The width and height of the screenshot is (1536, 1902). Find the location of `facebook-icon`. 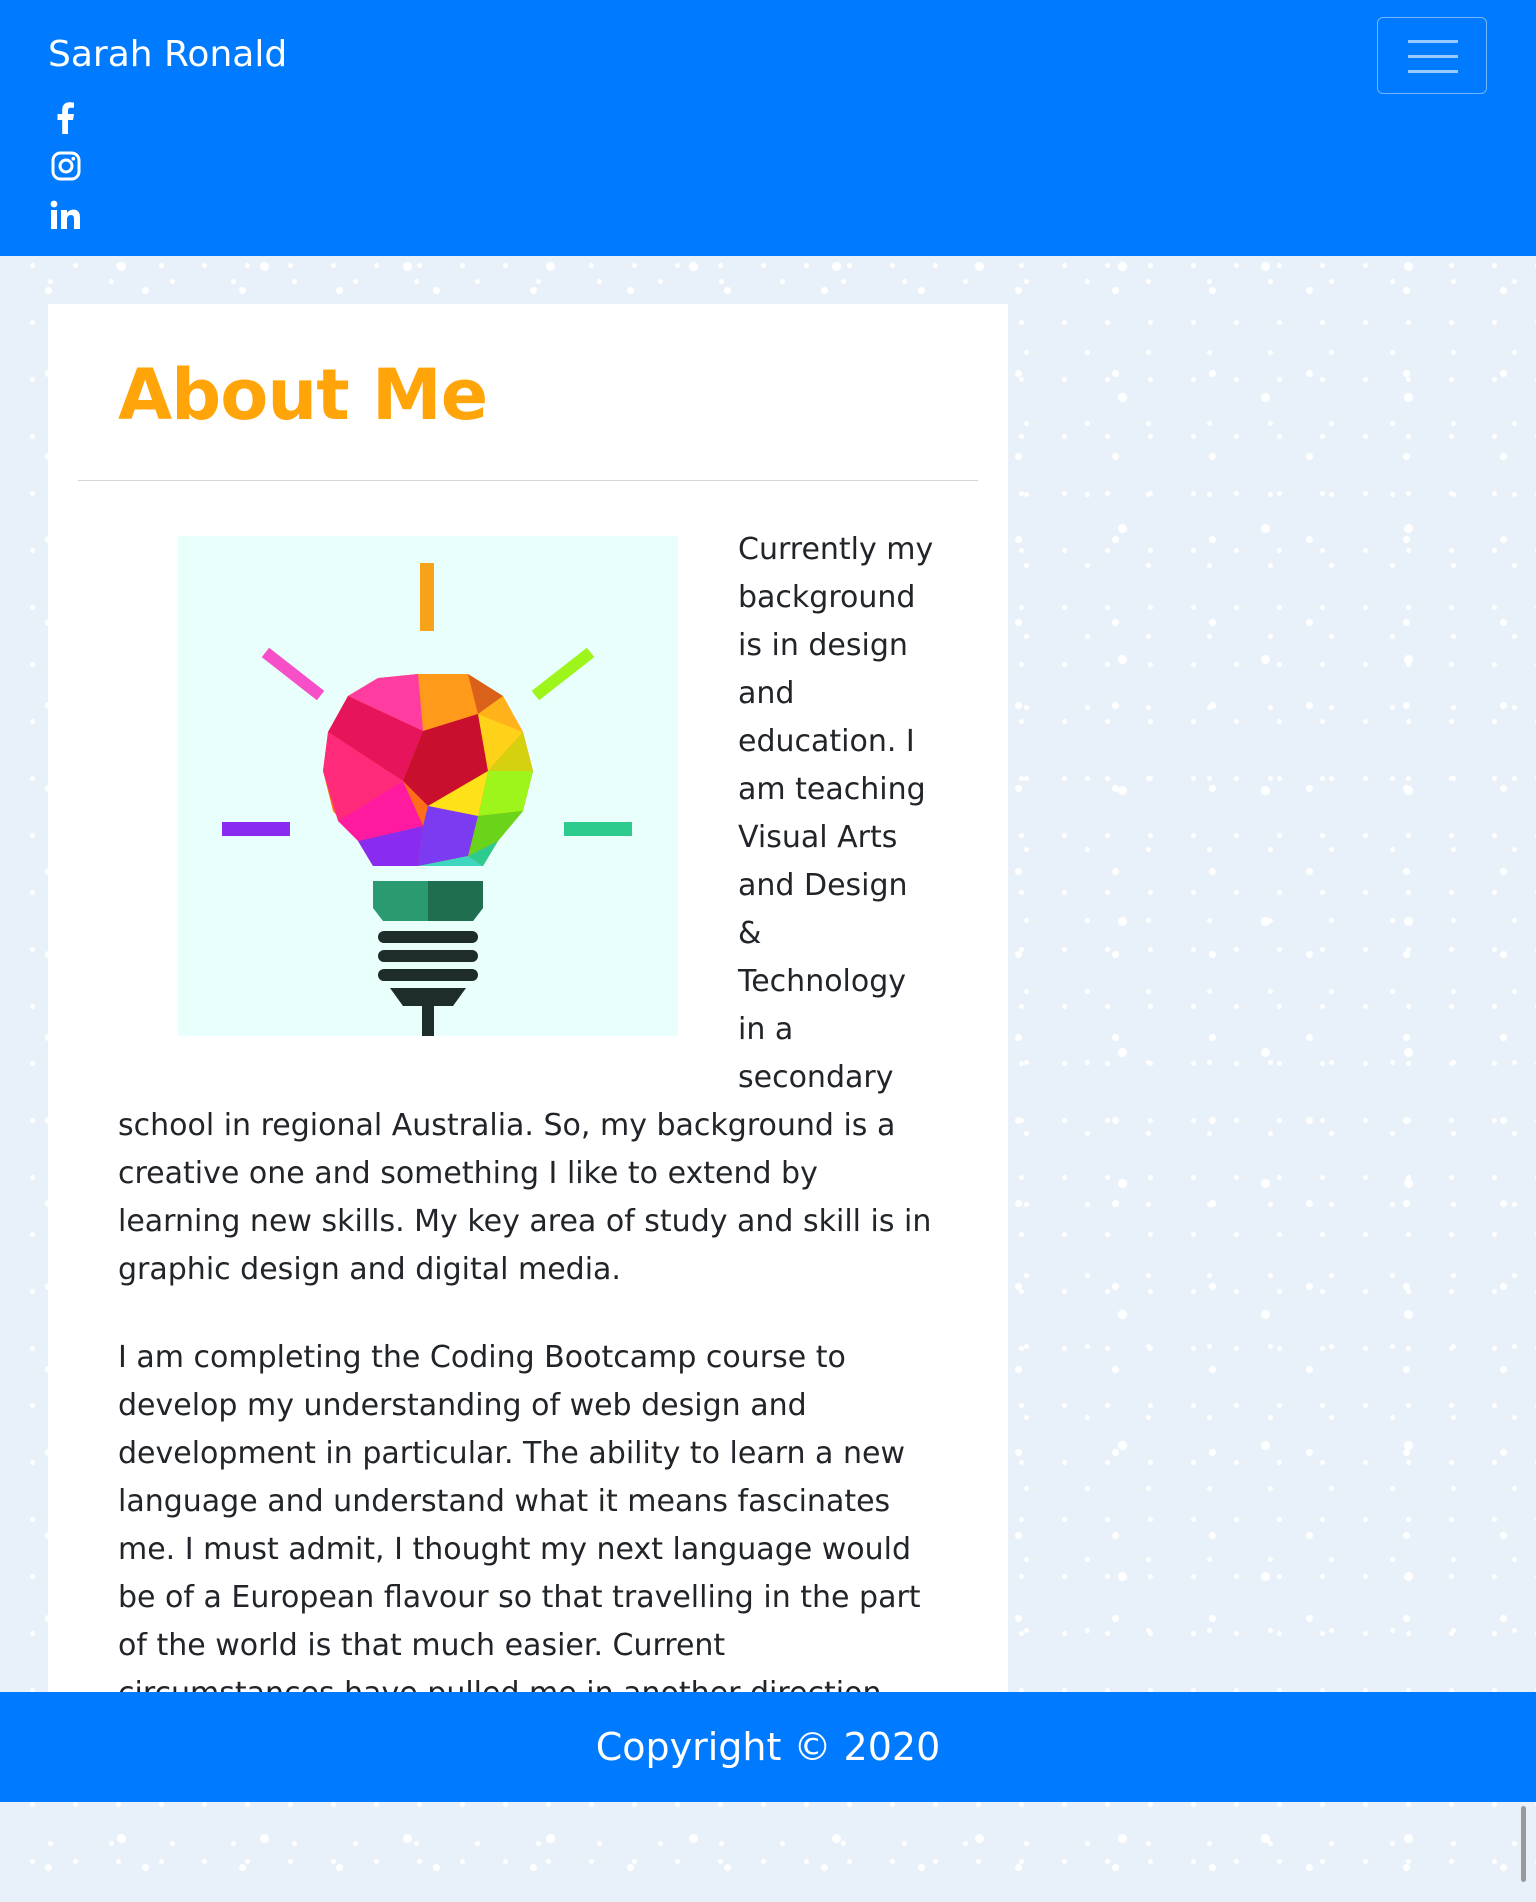

facebook-icon is located at coordinates (66, 118).